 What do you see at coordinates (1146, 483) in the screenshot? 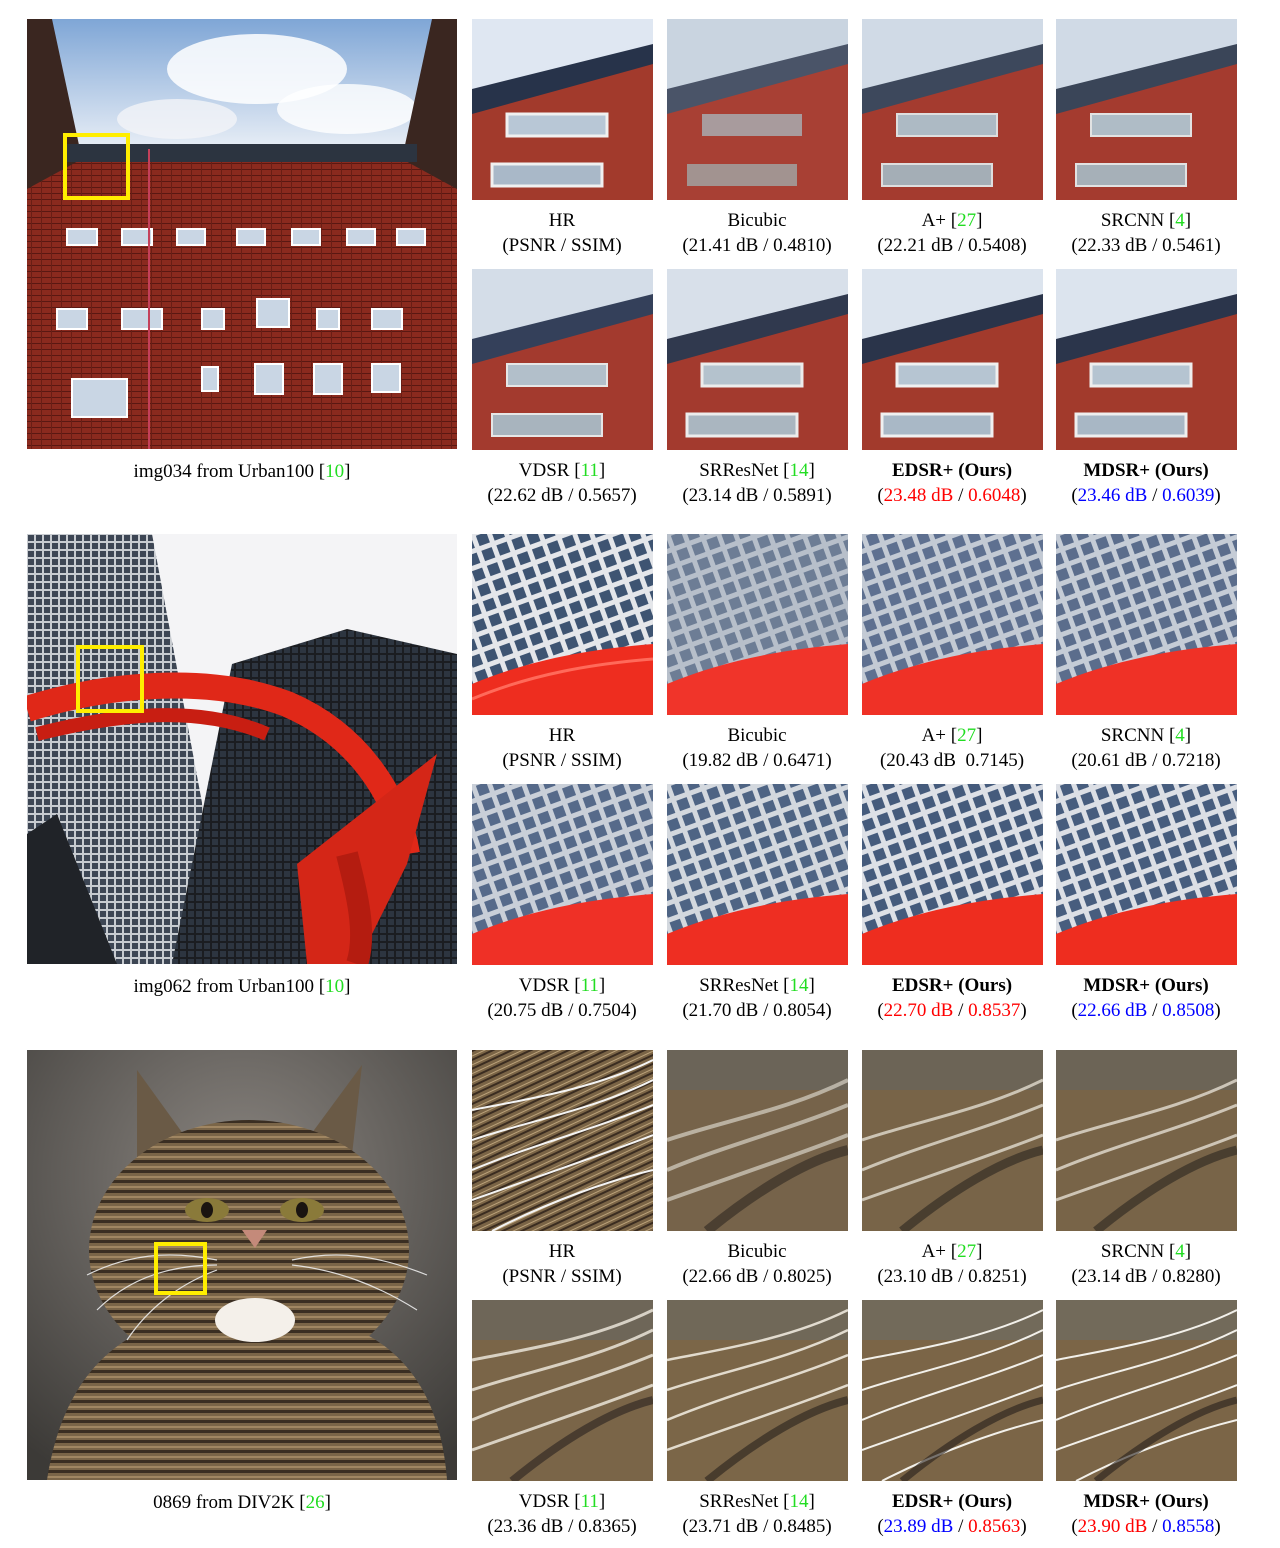
I see `caption-mdsr: MDSR+ (Ours) (23.46 dB / 0.6039)` at bounding box center [1146, 483].